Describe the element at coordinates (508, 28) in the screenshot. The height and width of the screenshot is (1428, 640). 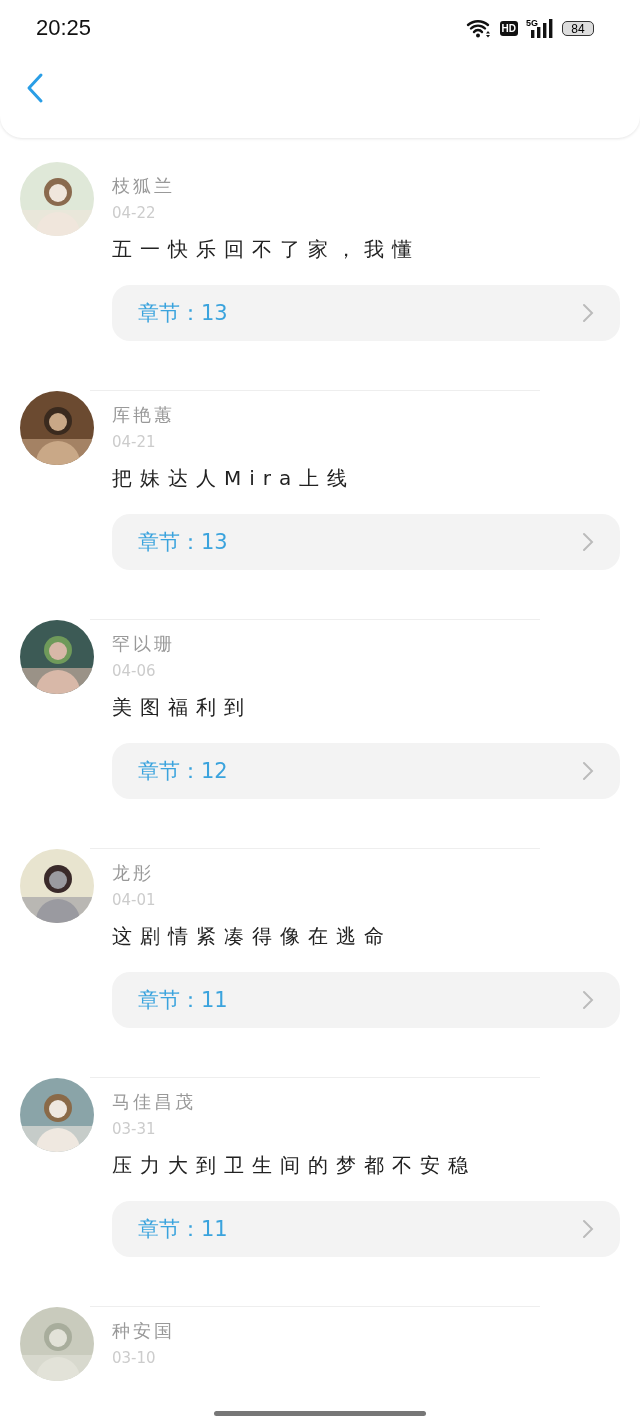
I see `hd-indicator: HD` at that location.